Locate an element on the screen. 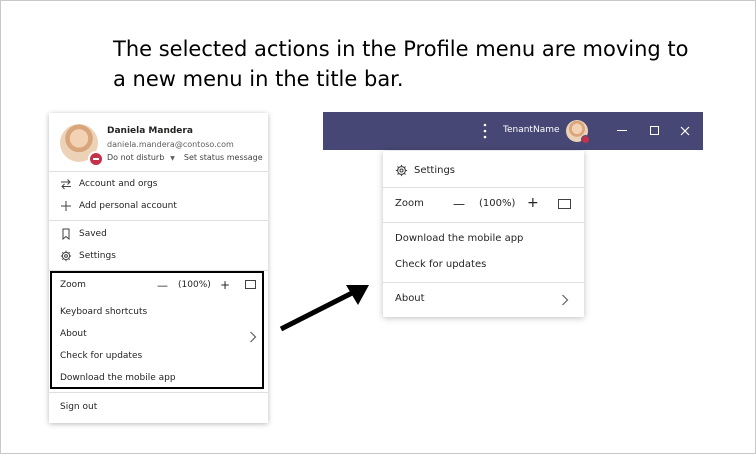 The width and height of the screenshot is (756, 454). set-status-link: Set status message is located at coordinates (223, 157).